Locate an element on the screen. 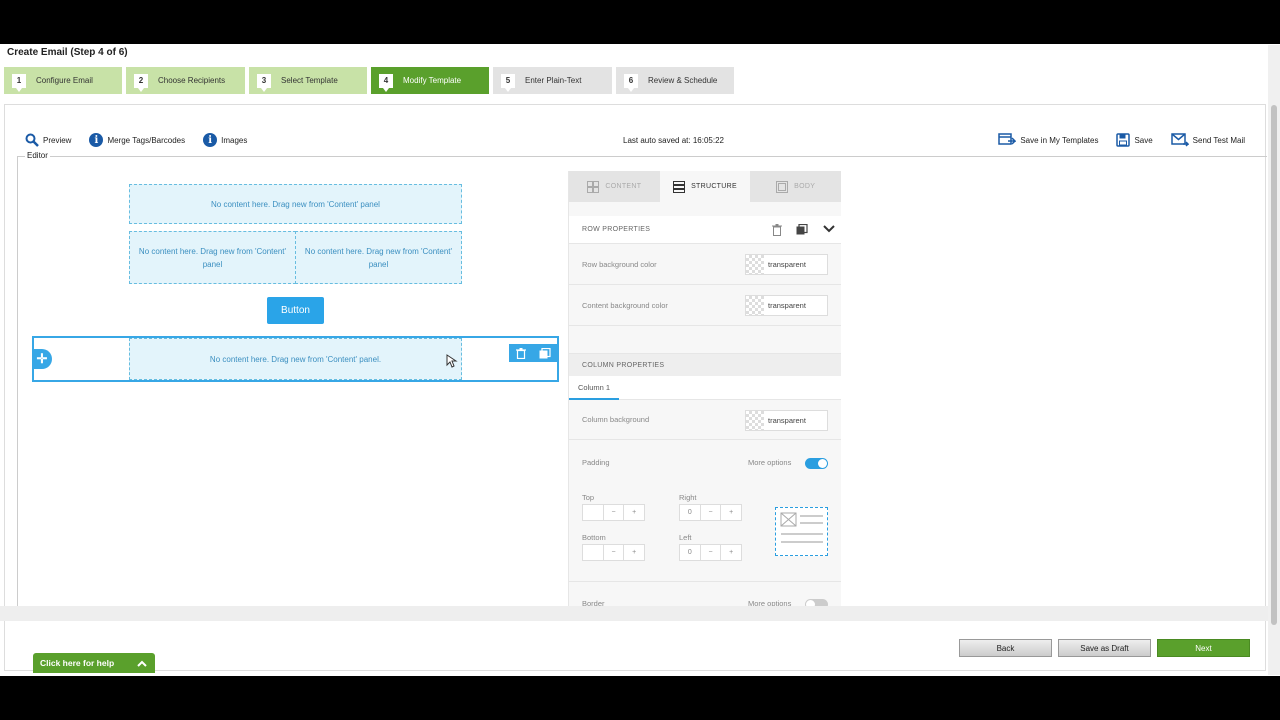  column-background-row: Column background transparent is located at coordinates (705, 420).